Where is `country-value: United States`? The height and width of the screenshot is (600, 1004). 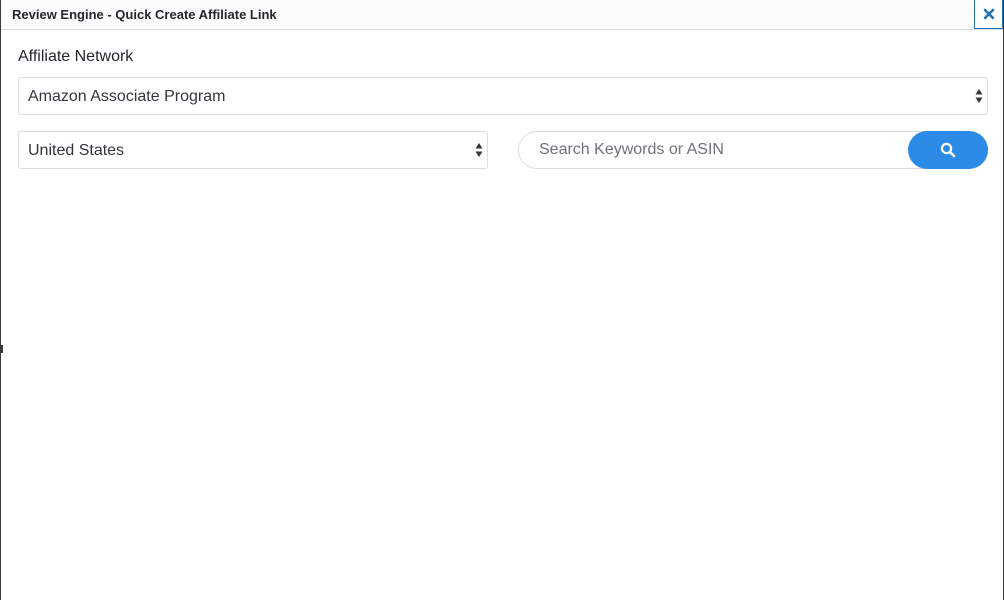 country-value: United States is located at coordinates (76, 150).